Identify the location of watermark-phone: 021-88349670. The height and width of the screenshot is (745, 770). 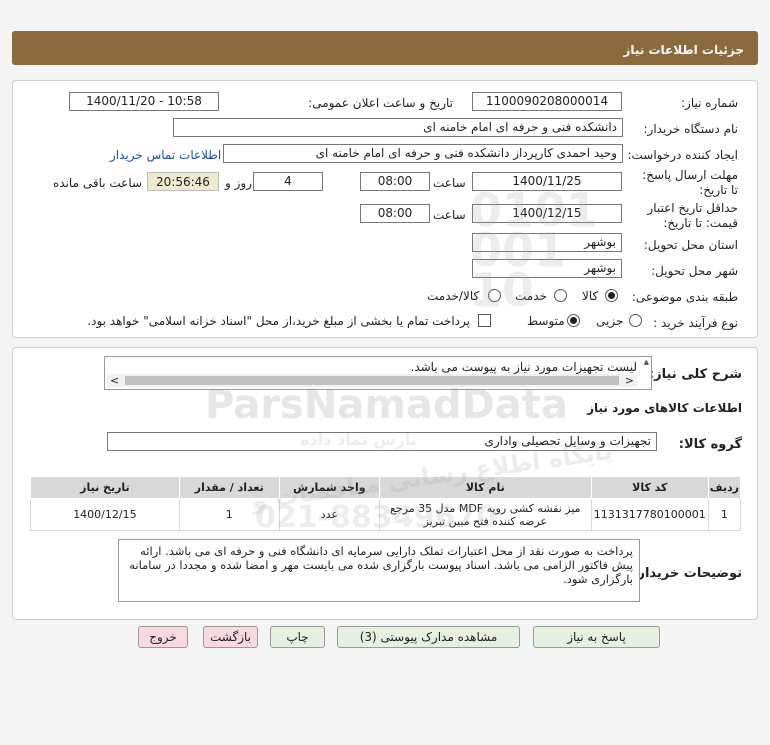
(376, 517).